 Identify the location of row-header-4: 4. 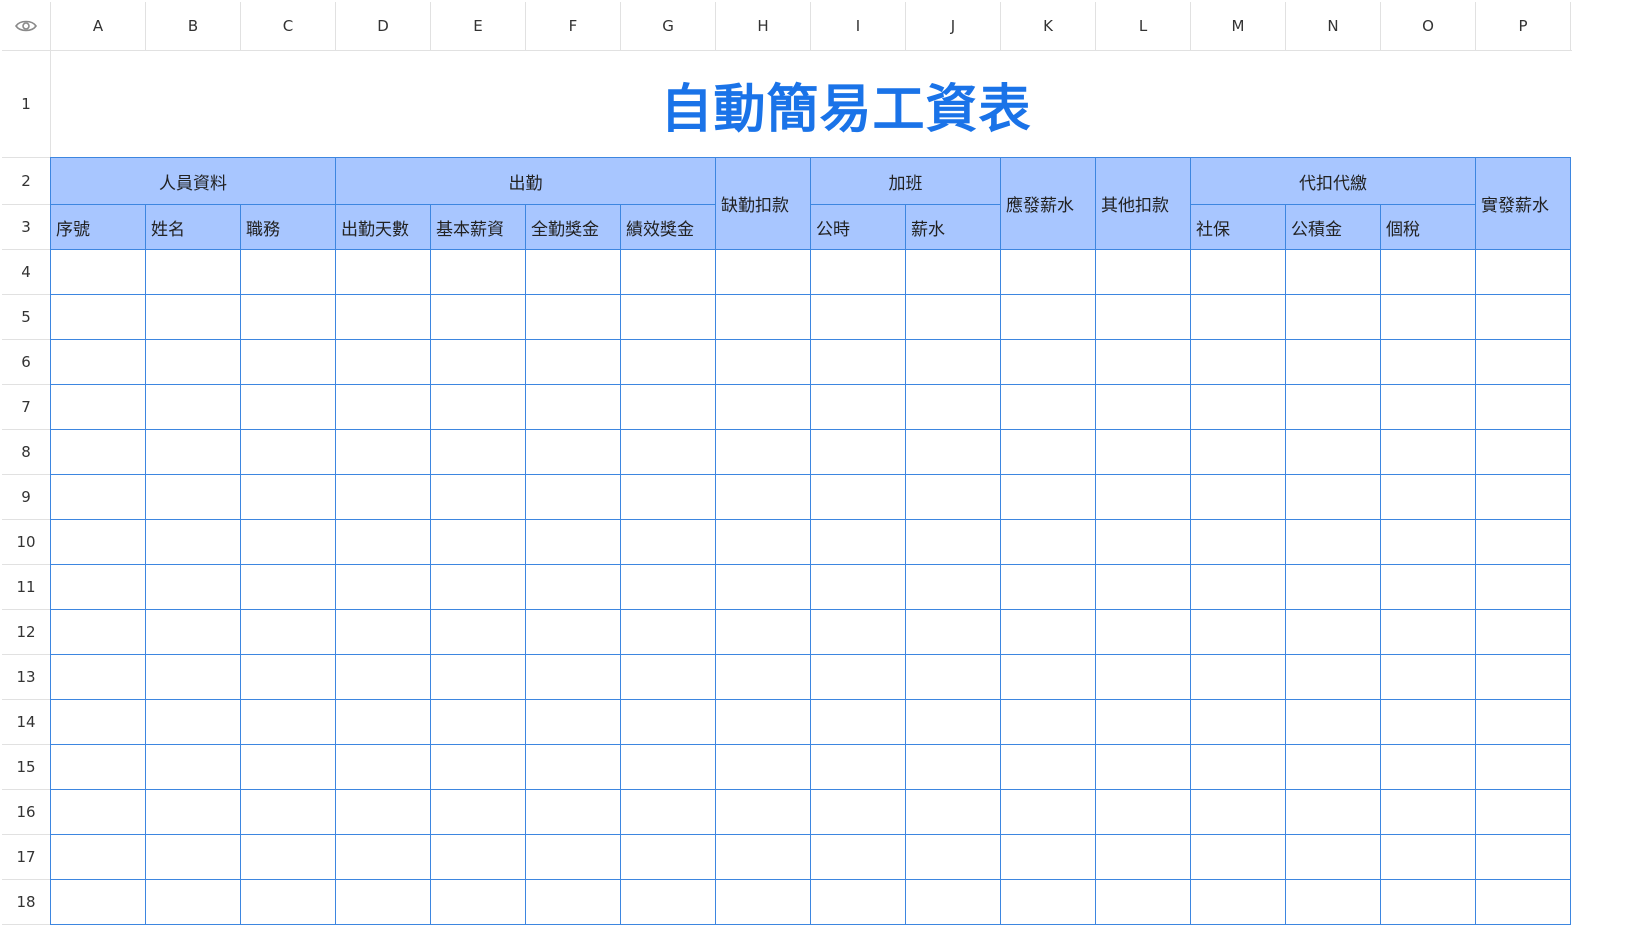
(26, 272).